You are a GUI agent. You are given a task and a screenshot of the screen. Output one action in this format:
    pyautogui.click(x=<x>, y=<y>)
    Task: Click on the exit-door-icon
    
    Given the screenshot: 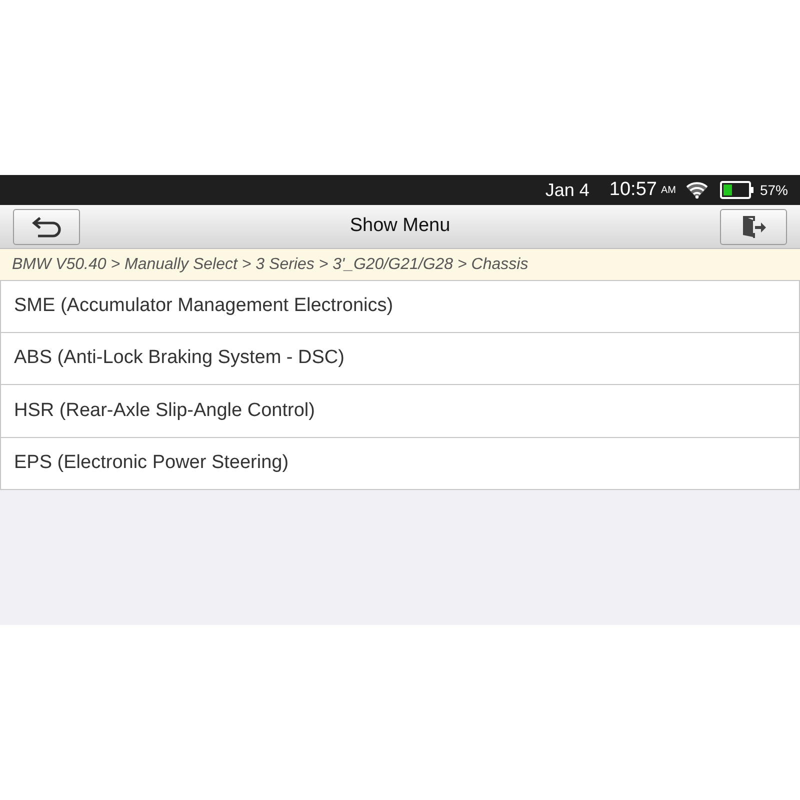 What is the action you would take?
    pyautogui.click(x=753, y=226)
    